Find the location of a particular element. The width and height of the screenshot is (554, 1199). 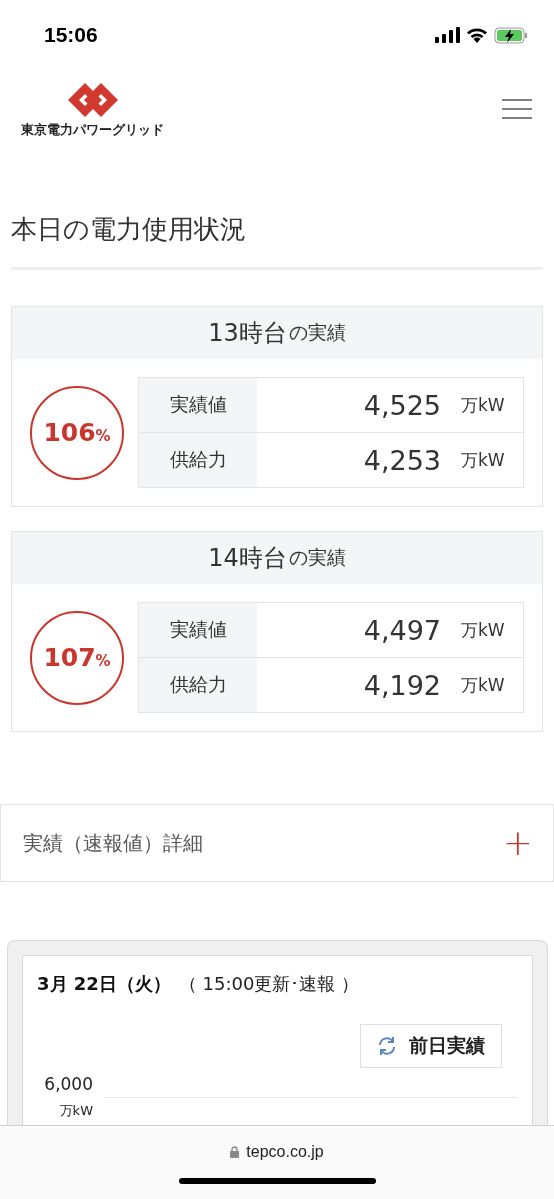

axis-tick: 6,000 is located at coordinates (68, 1084).